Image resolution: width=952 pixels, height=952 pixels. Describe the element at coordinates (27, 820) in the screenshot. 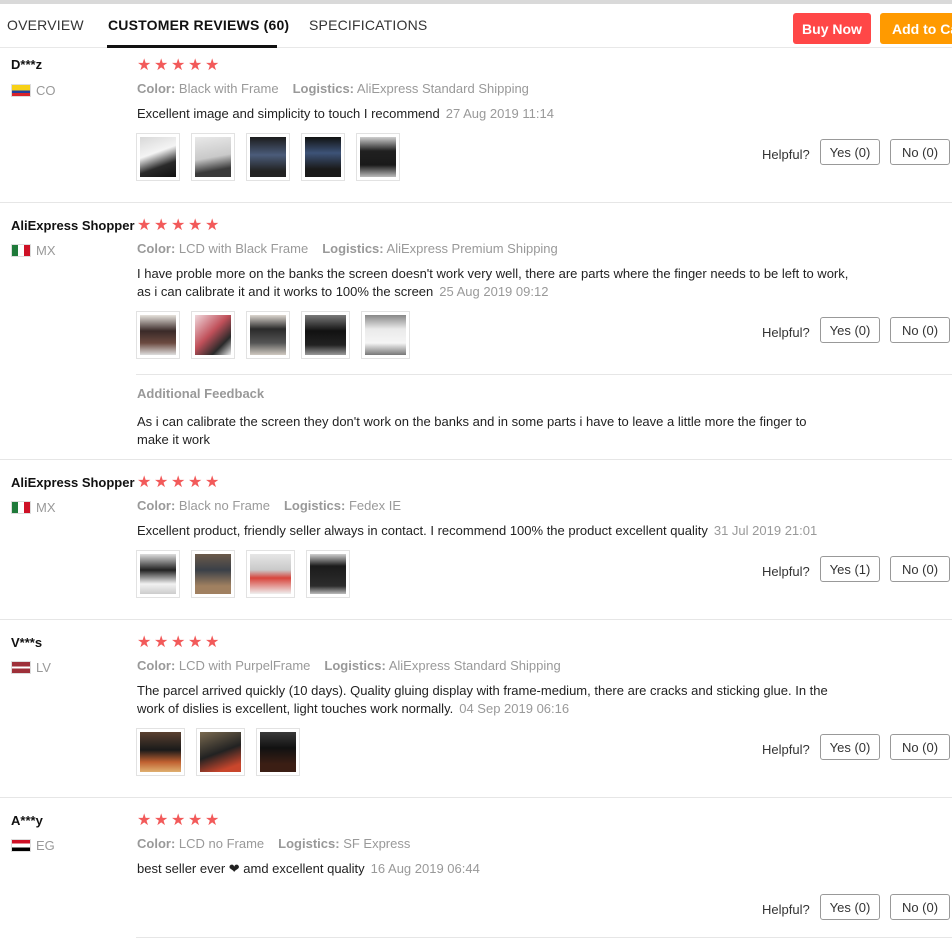

I see `reviewer-name: A***y` at that location.